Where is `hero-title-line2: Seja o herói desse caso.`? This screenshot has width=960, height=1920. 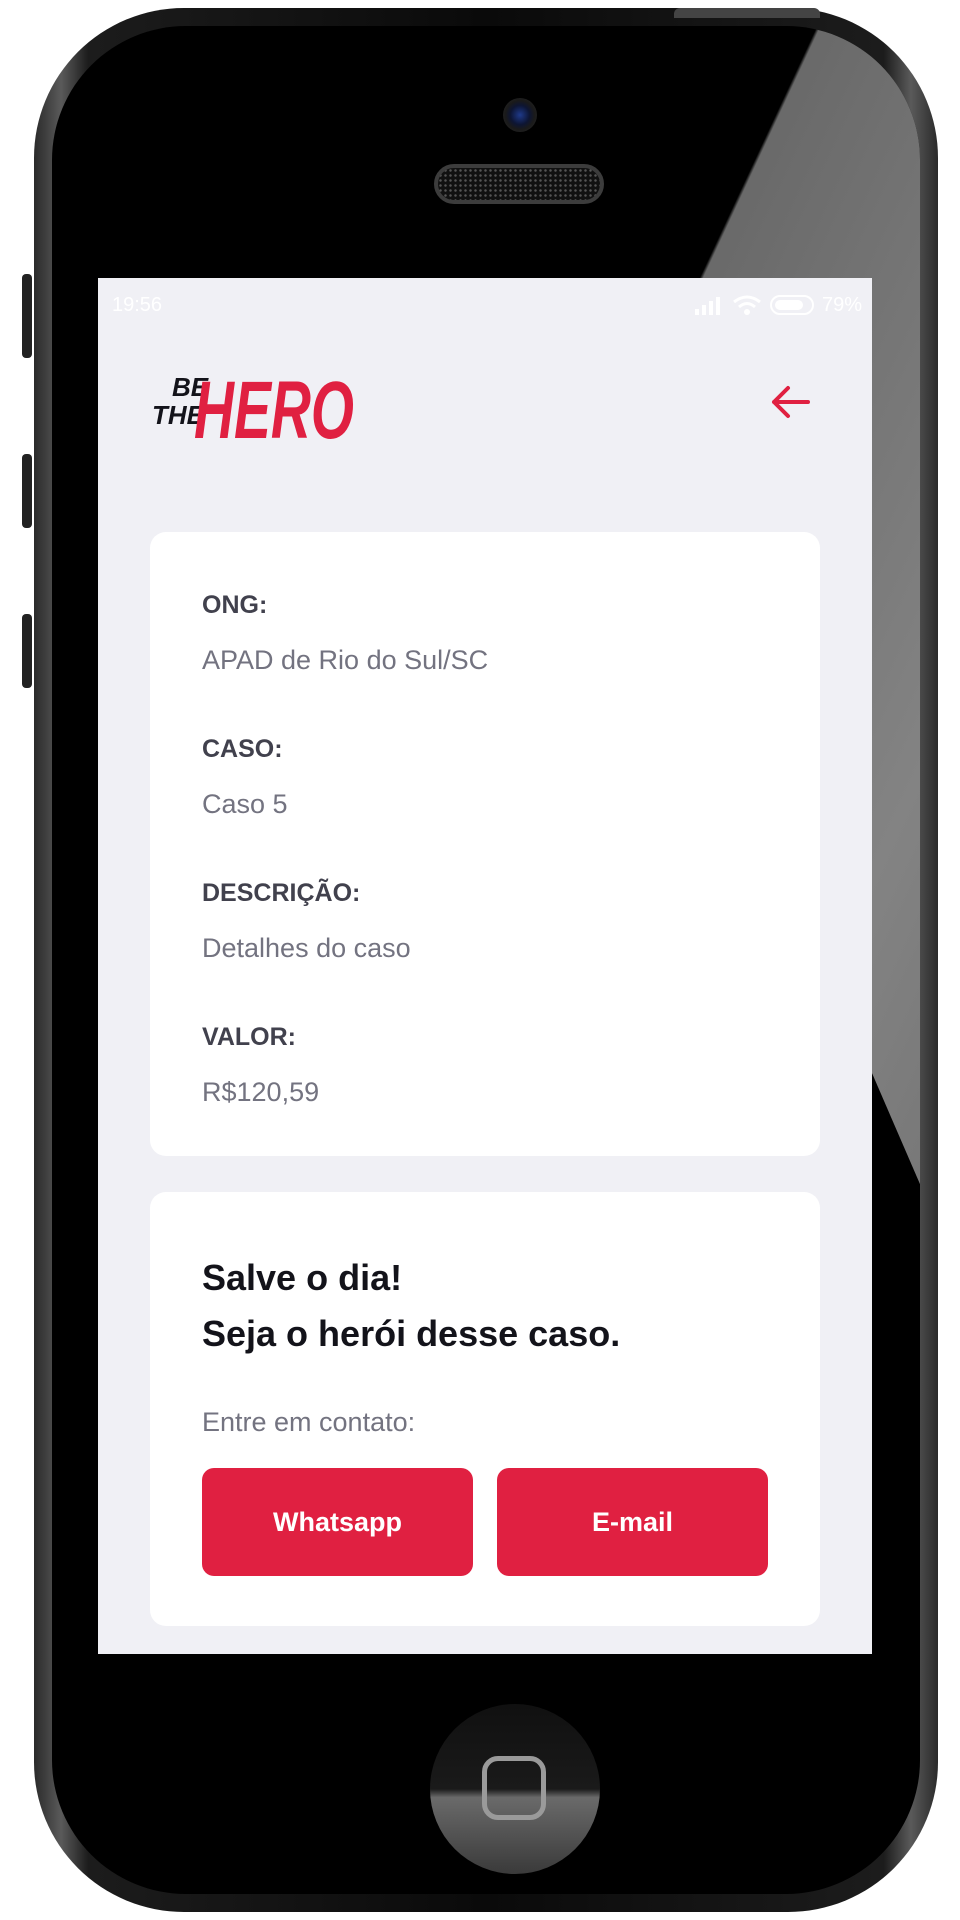
hero-title-line2: Seja o herói desse caso. is located at coordinates (411, 1333).